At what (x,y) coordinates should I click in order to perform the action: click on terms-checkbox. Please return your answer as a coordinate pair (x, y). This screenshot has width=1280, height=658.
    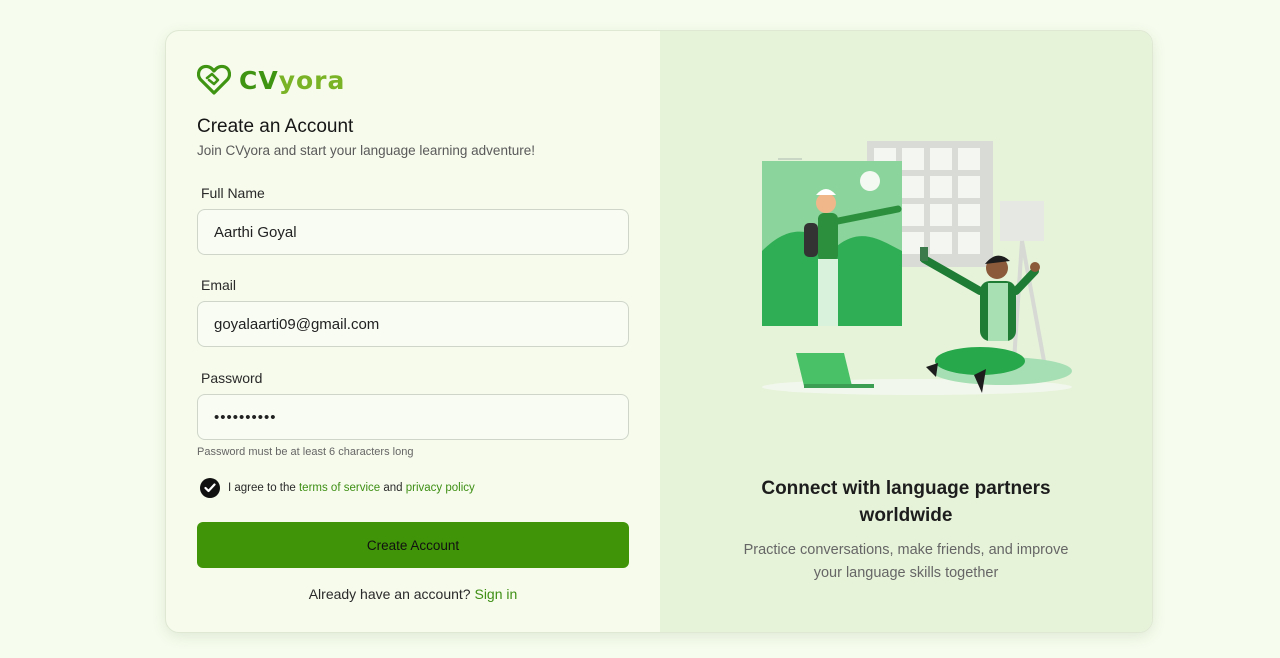
    Looking at the image, I should click on (210, 488).